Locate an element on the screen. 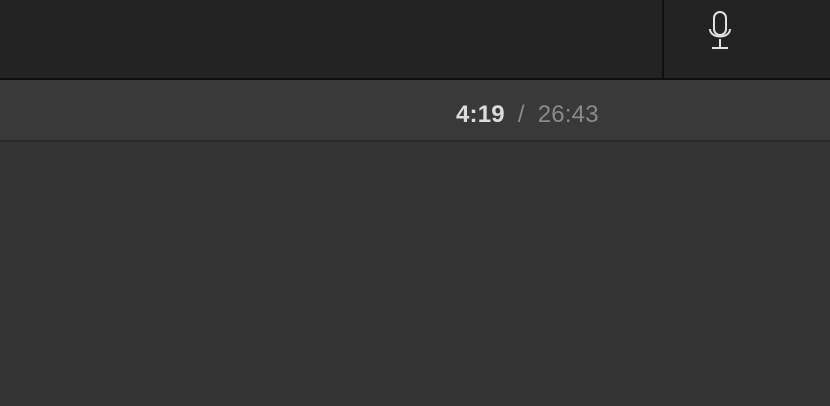 This screenshot has height=406, width=830. current-time: 4:19 is located at coordinates (480, 114).